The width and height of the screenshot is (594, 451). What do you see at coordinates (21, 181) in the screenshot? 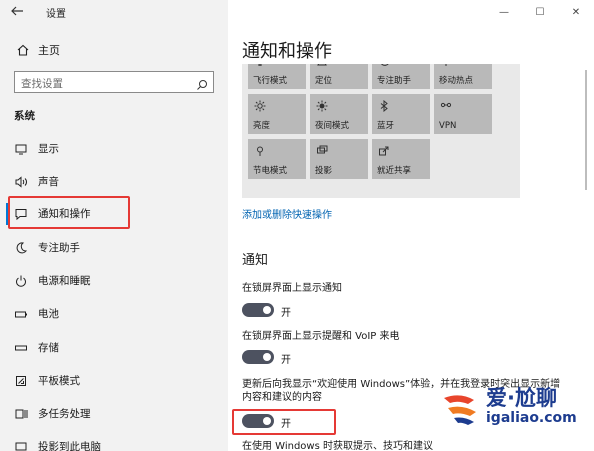
I see `speaker-icon` at bounding box center [21, 181].